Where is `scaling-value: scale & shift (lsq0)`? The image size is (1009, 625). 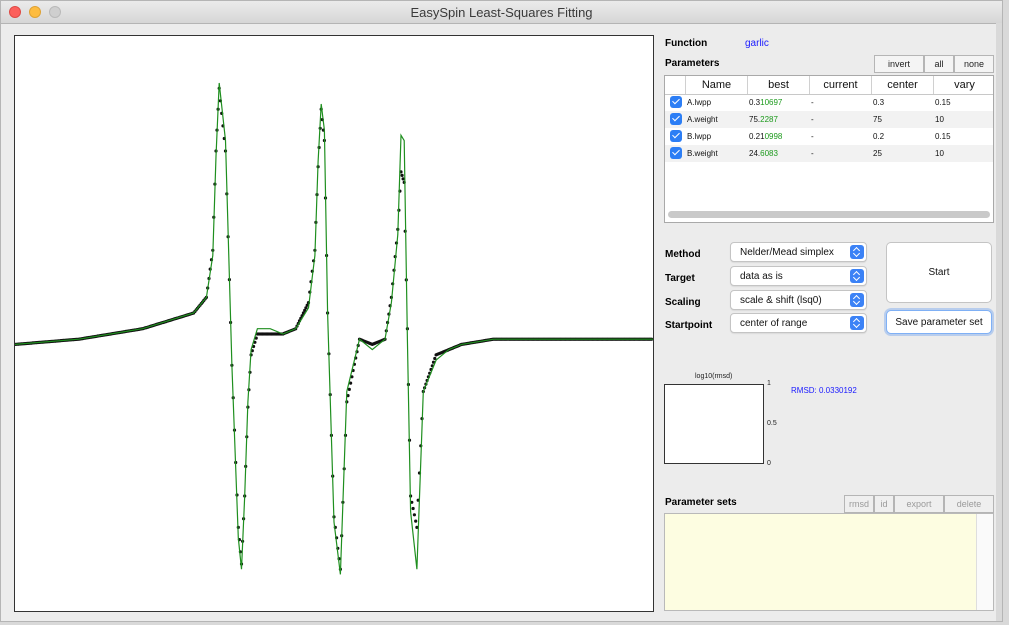 scaling-value: scale & shift (lsq0) is located at coordinates (781, 300).